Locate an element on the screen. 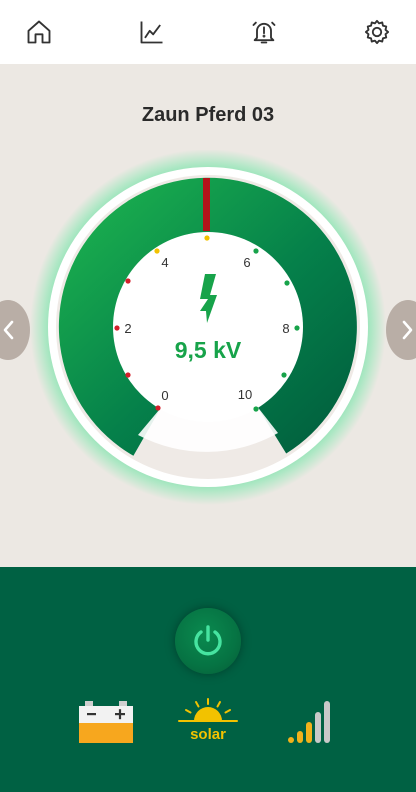 The height and width of the screenshot is (792, 416). scale-label-8: 8 is located at coordinates (285, 328).